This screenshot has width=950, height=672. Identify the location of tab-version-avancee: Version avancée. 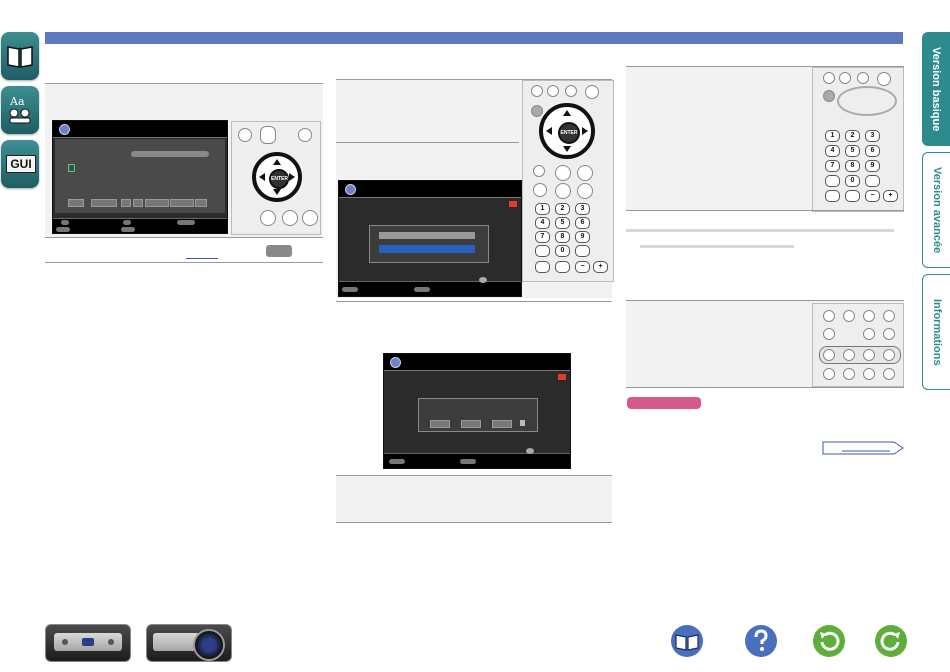
(936, 210).